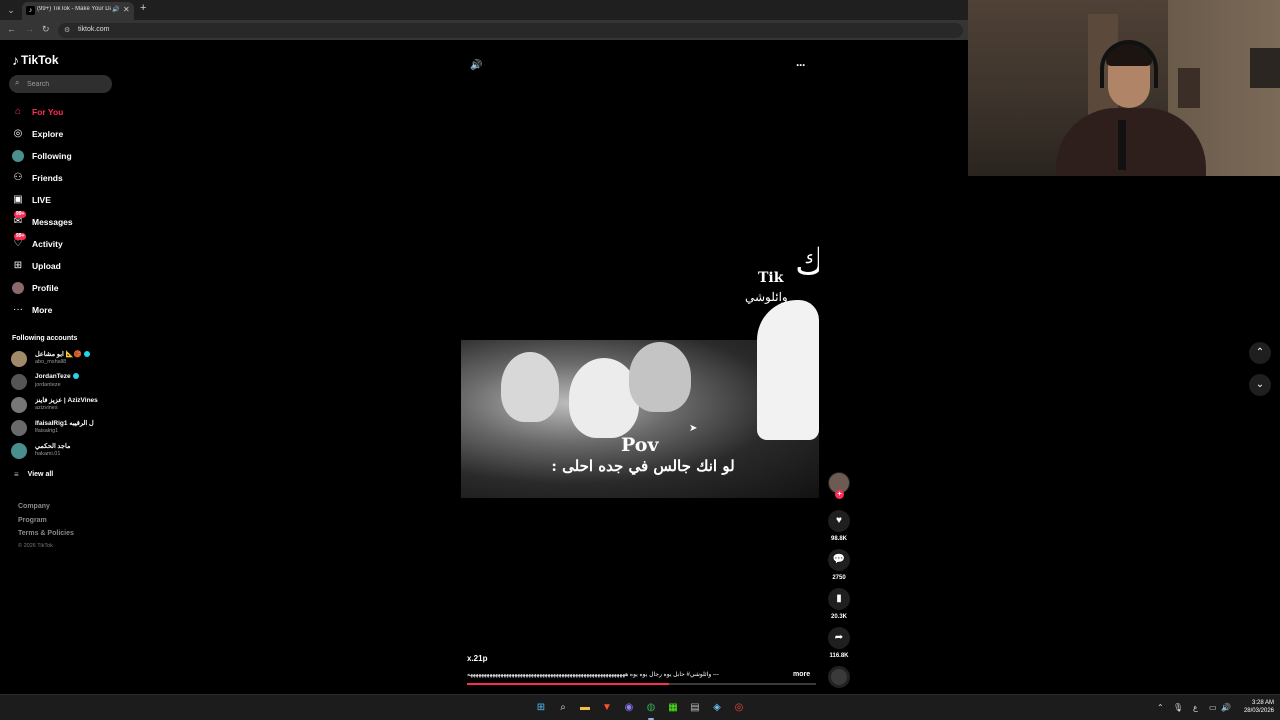 This screenshot has height=720, width=1280. What do you see at coordinates (1178, 707) in the screenshot?
I see `mic-tray-icon: 🎙` at bounding box center [1178, 707].